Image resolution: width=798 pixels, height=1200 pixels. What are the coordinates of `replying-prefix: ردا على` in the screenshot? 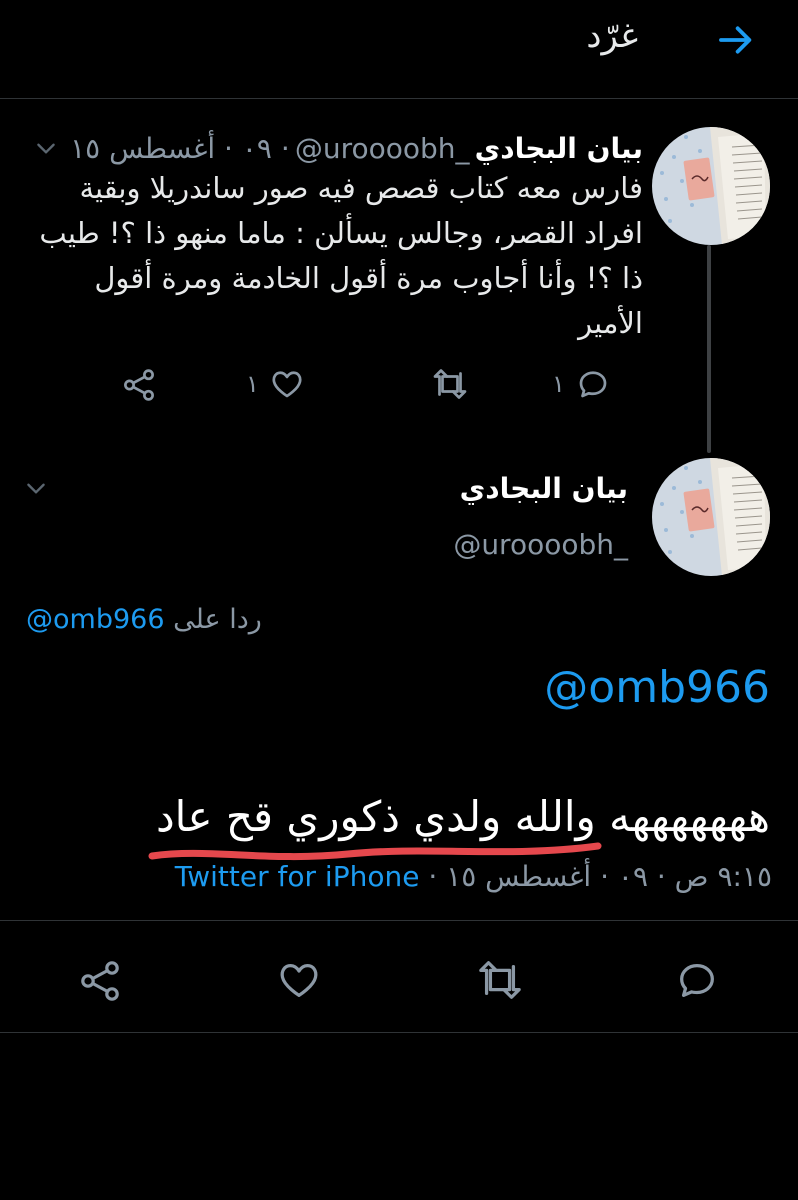 It's located at (217, 619).